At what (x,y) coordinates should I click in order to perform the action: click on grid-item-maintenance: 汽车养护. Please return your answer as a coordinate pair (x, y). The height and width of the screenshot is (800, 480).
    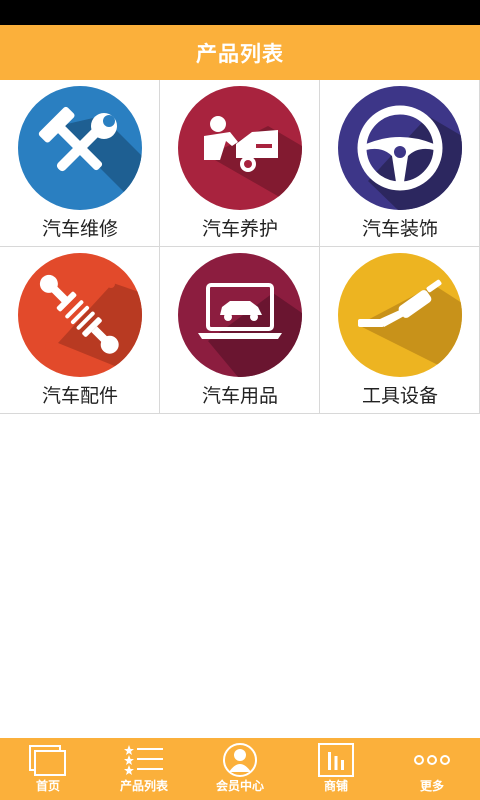
    Looking at the image, I should click on (240, 163).